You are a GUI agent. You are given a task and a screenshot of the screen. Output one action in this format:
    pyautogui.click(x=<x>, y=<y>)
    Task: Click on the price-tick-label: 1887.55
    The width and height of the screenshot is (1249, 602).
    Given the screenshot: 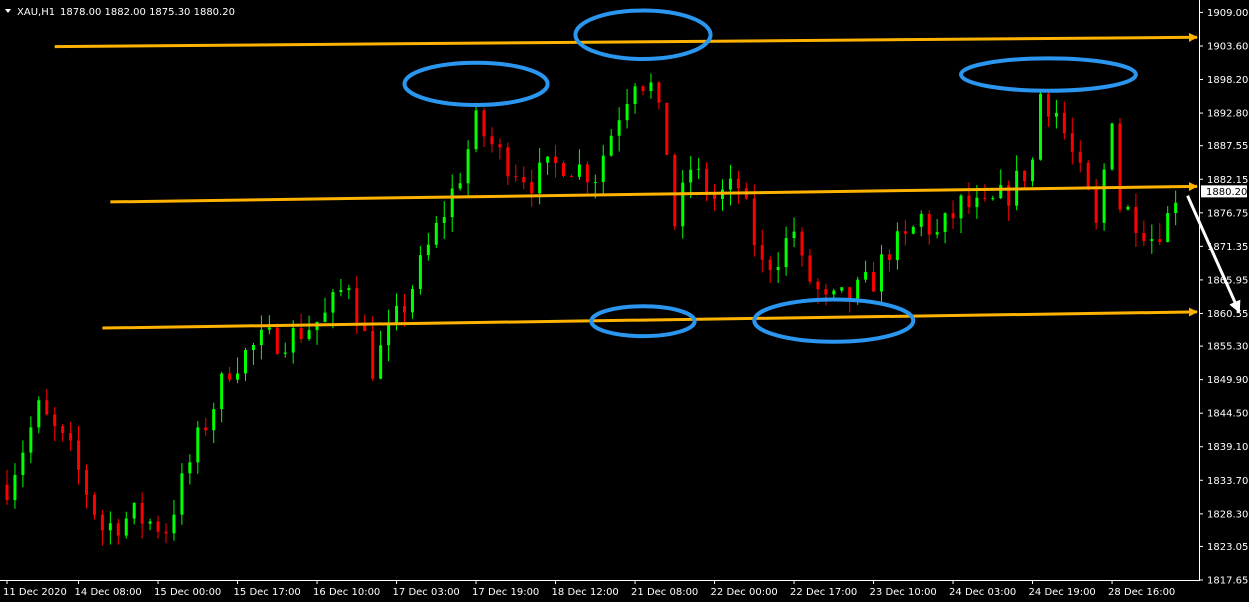 What is the action you would take?
    pyautogui.click(x=1227, y=146)
    